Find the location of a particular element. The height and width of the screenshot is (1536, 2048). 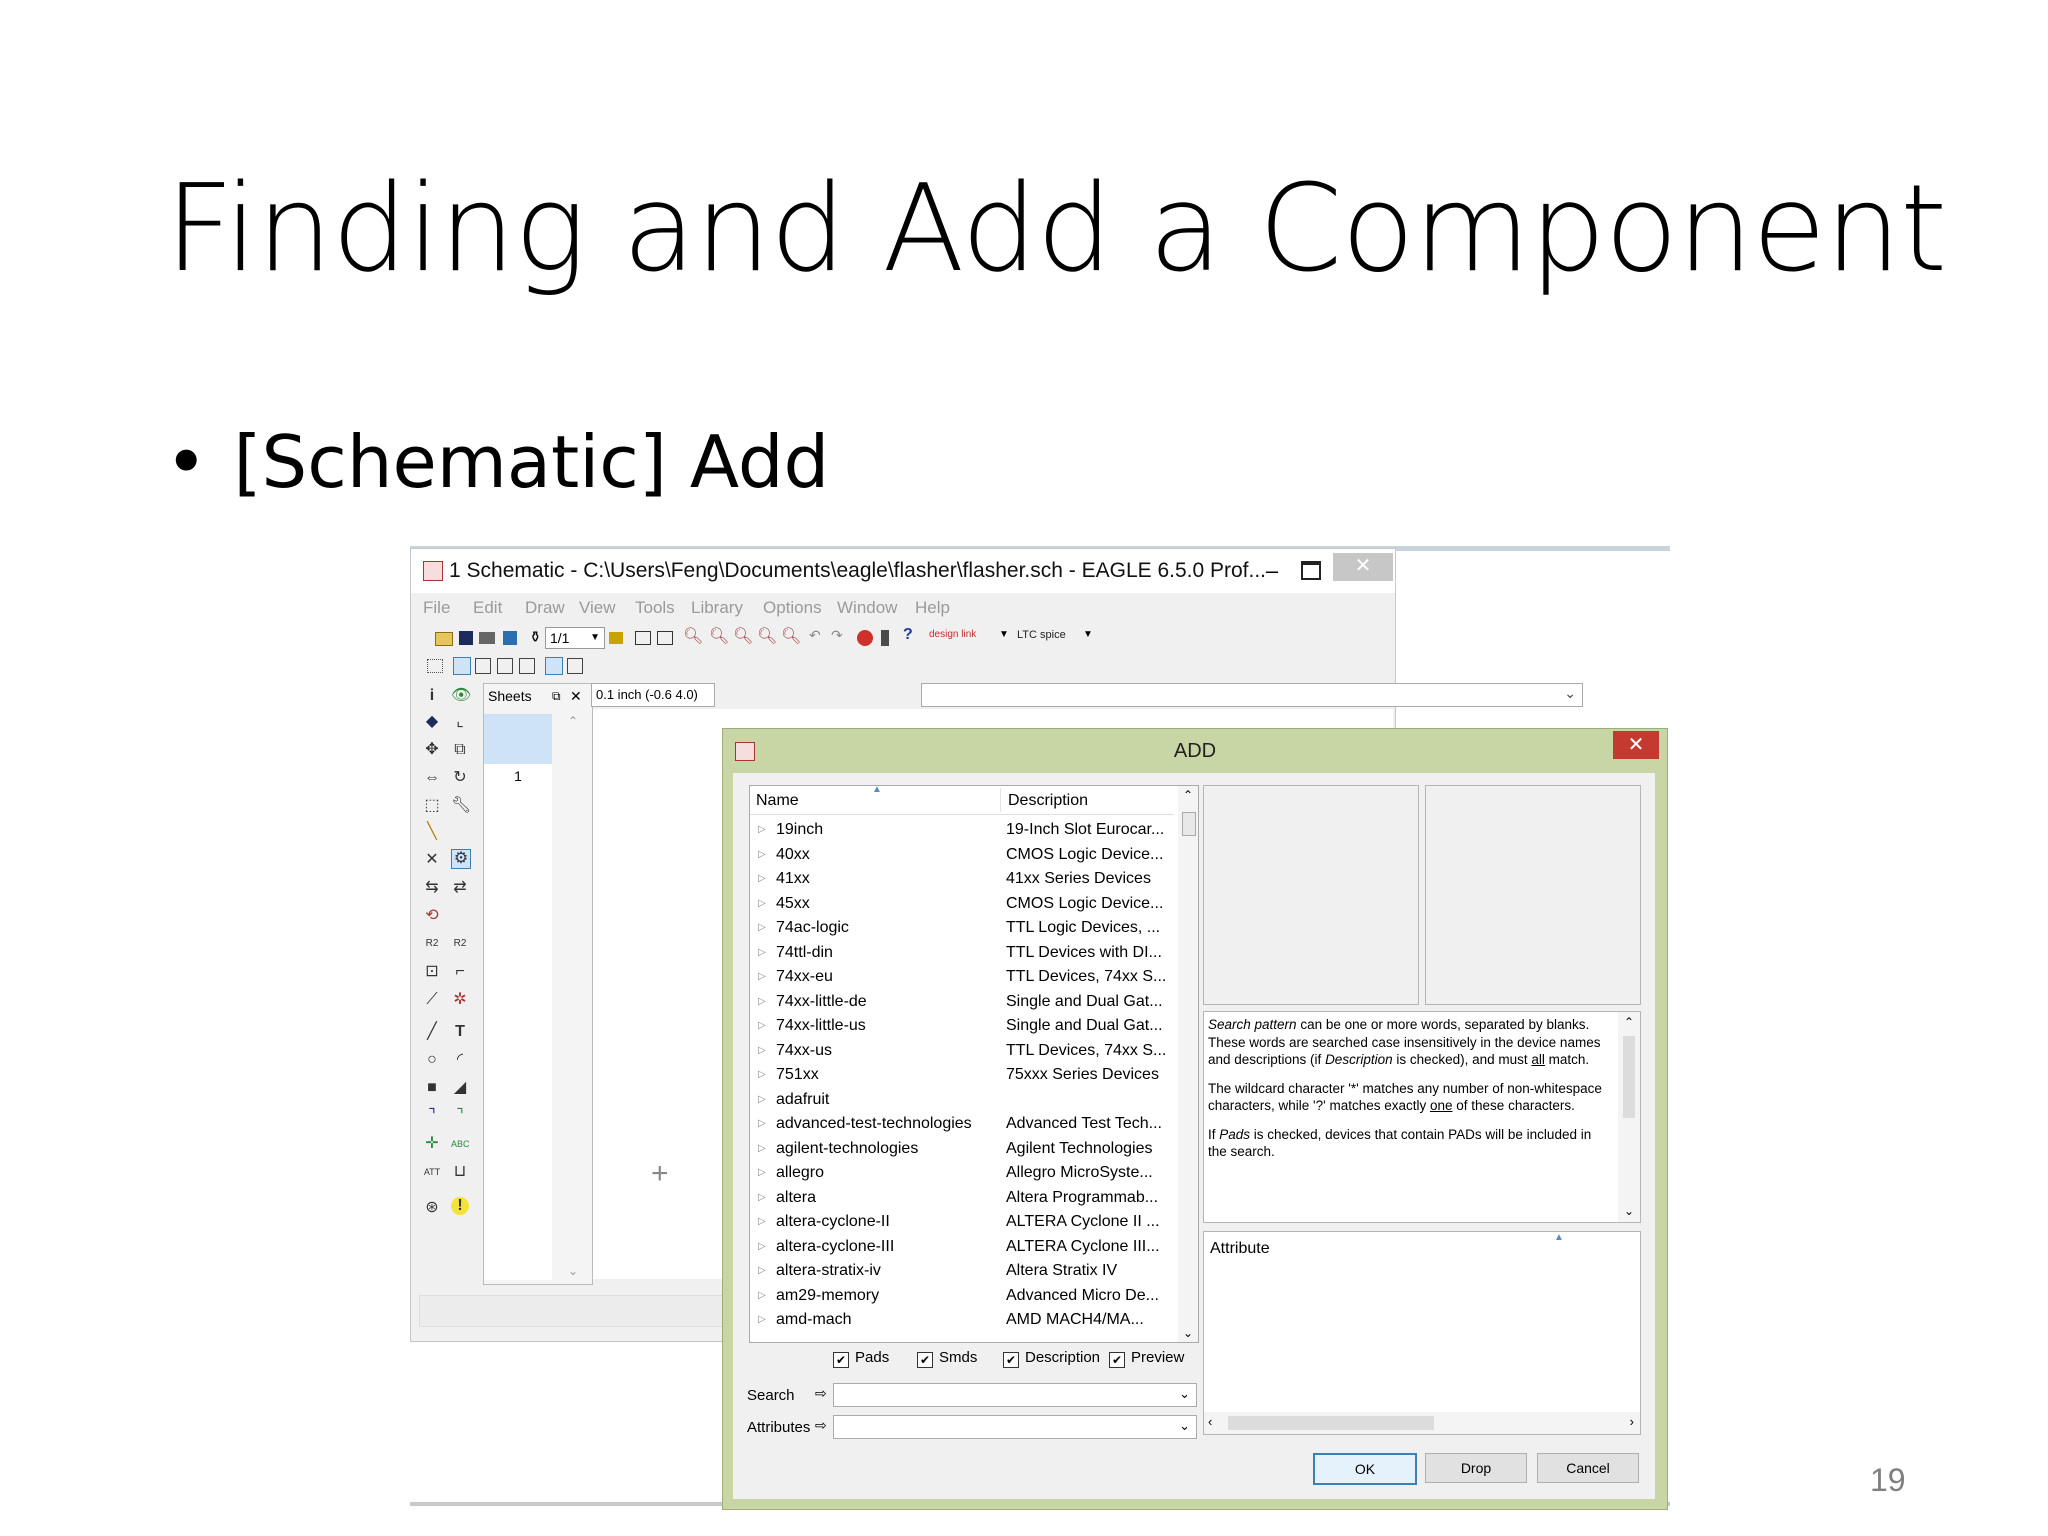

list-item: ▷ altera-stratix-iv Altera Stratix IV is located at coordinates (962, 1271).